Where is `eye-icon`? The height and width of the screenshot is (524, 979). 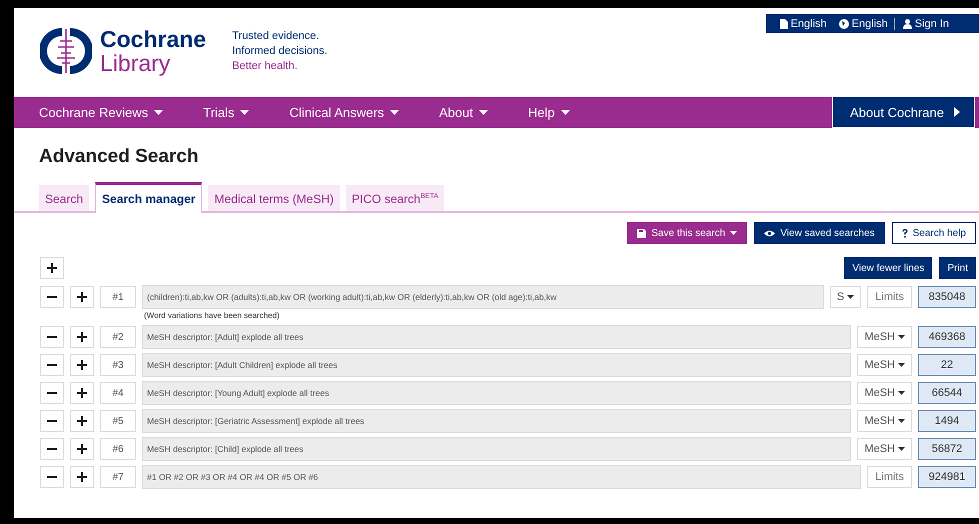 eye-icon is located at coordinates (770, 233).